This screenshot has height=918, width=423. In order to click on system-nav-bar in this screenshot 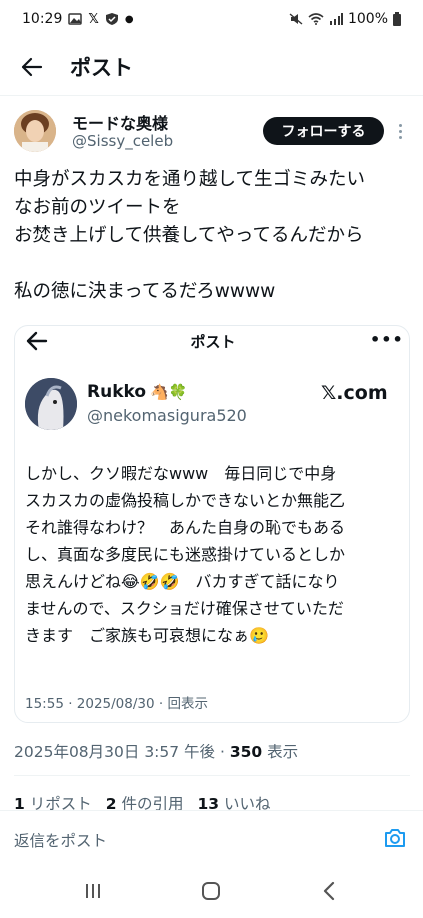, I will do `click(211, 890)`.